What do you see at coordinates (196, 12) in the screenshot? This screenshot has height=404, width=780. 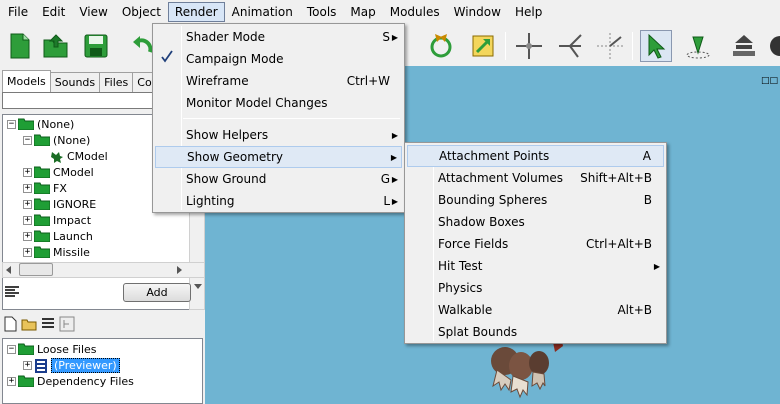 I see `menu-render: Render` at bounding box center [196, 12].